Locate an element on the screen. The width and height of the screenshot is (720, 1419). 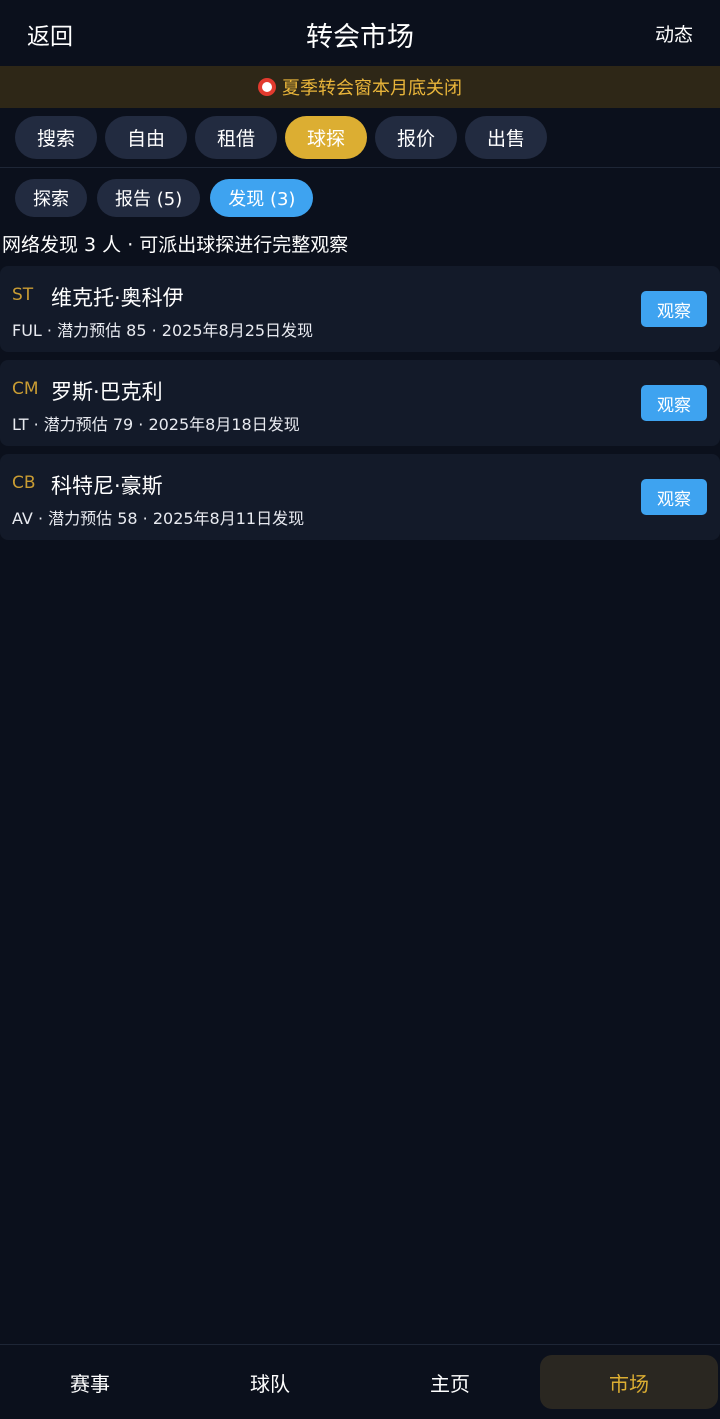
divider is located at coordinates (360, 167).